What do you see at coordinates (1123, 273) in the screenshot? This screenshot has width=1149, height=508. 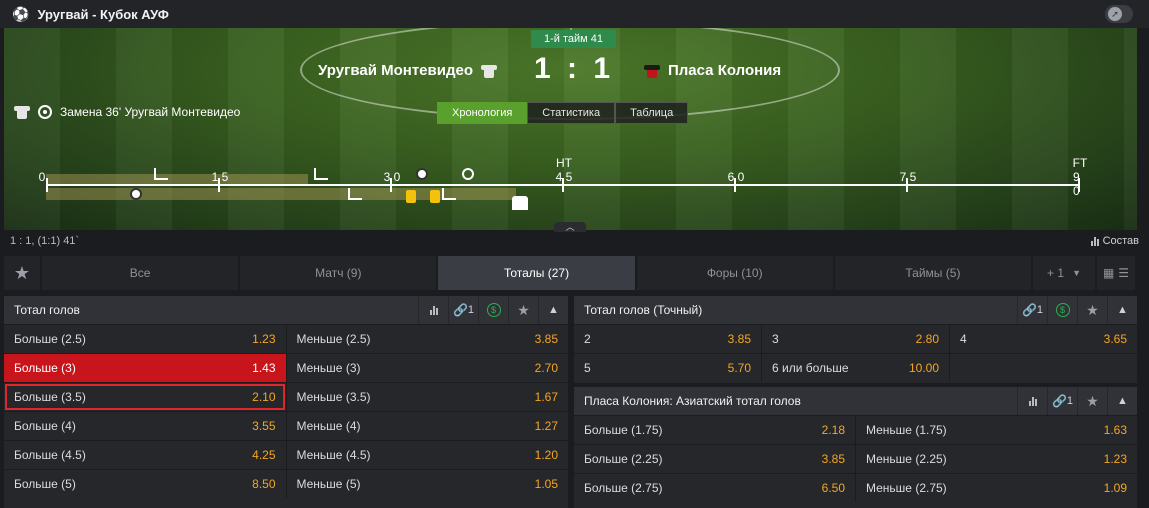 I see `list-layout-icon: ☰` at bounding box center [1123, 273].